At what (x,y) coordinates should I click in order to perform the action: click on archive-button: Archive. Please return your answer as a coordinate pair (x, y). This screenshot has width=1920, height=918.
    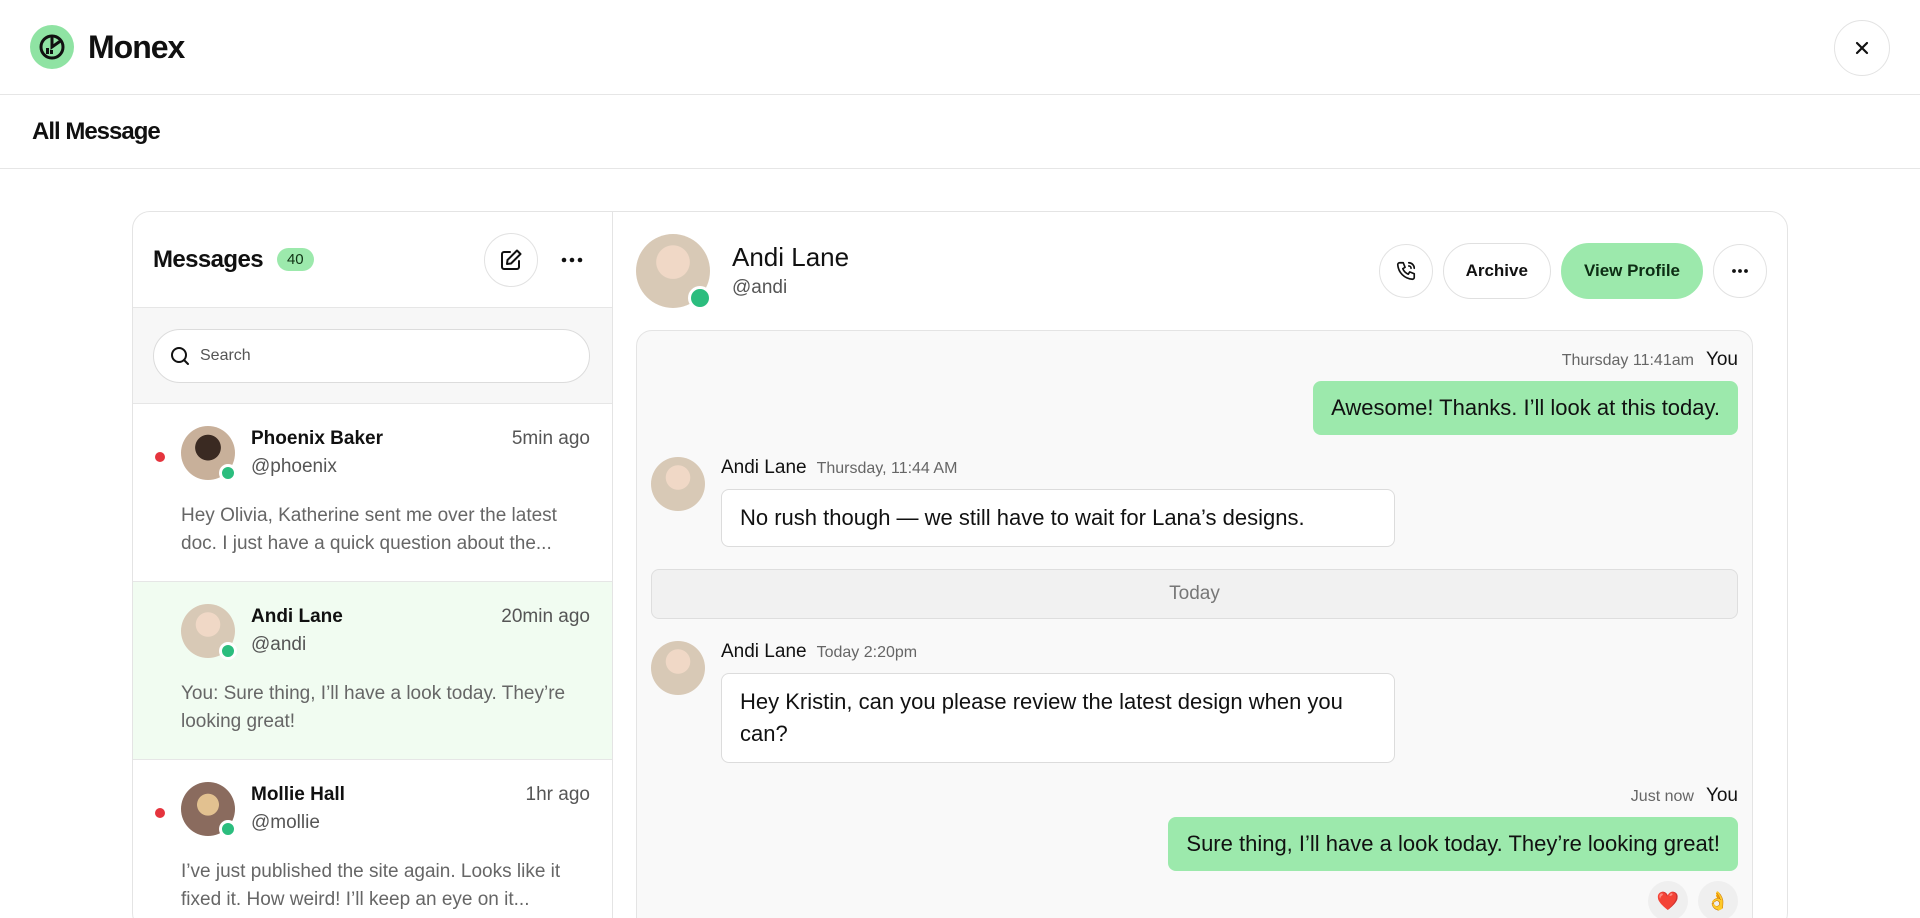
    Looking at the image, I should click on (1496, 271).